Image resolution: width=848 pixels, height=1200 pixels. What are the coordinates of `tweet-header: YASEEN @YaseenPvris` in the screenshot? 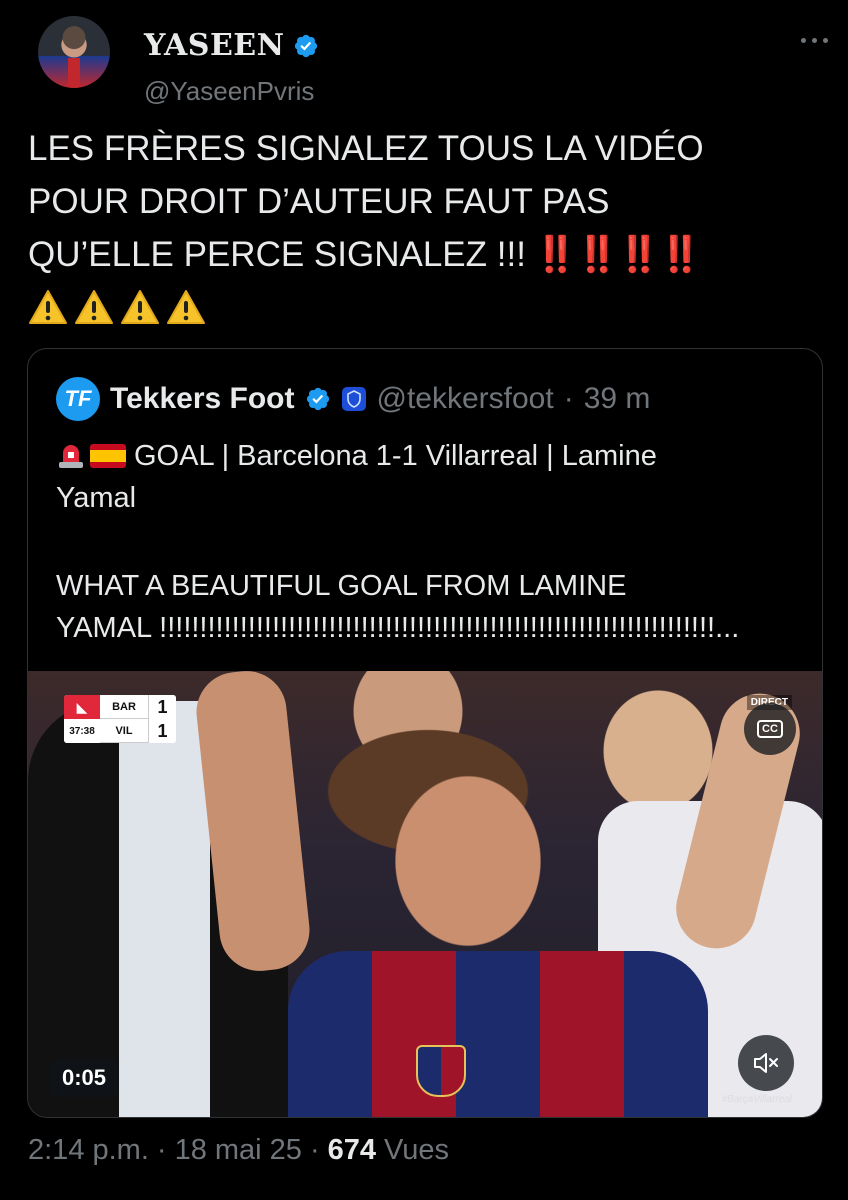 It's located at (433, 61).